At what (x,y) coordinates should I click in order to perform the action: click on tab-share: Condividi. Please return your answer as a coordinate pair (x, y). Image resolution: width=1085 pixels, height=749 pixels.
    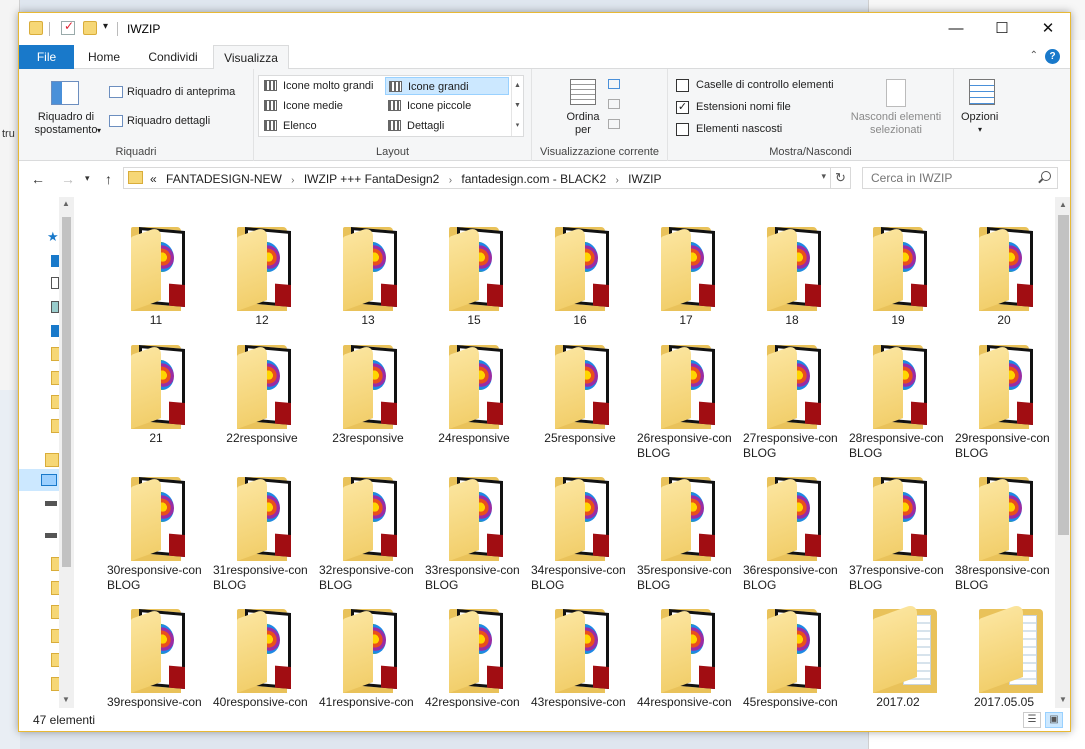
    Looking at the image, I should click on (173, 57).